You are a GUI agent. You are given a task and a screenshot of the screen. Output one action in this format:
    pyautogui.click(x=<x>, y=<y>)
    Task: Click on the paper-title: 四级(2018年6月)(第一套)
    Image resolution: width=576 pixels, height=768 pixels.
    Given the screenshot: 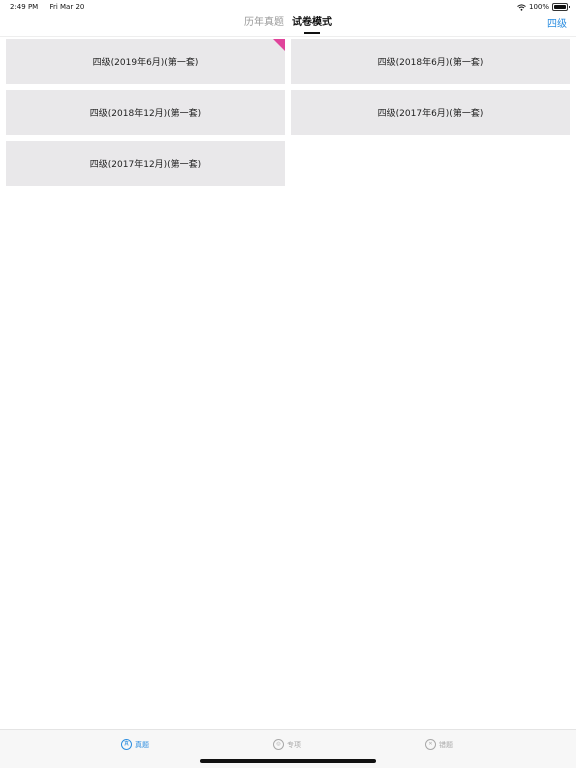 What is the action you would take?
    pyautogui.click(x=430, y=63)
    